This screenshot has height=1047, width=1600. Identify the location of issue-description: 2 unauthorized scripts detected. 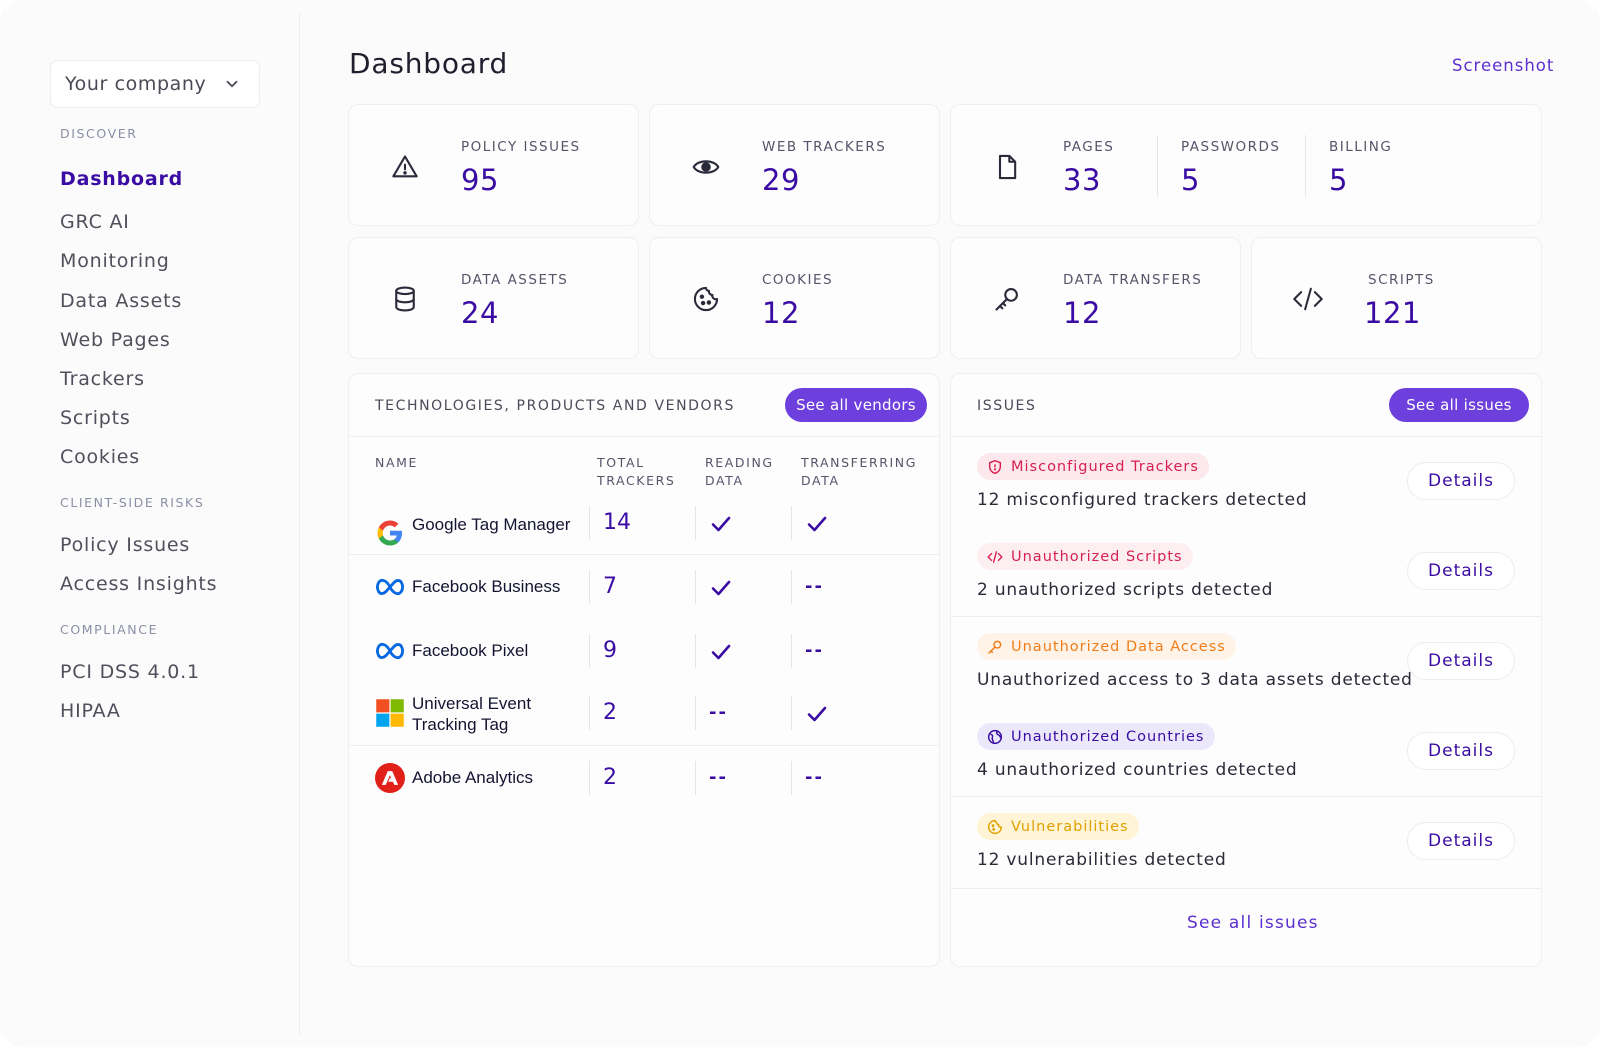
(1125, 590).